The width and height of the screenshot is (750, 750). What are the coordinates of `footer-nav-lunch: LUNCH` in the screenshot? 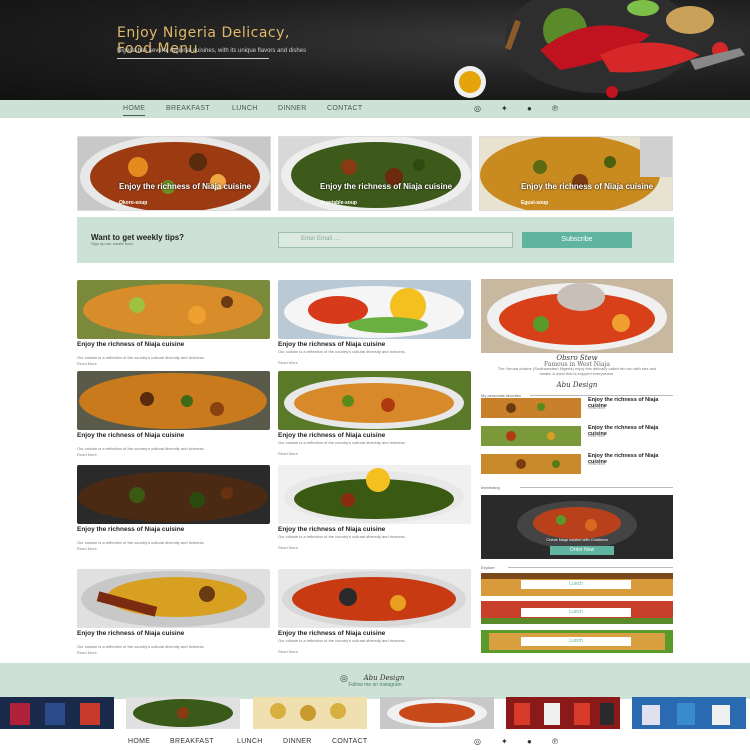 It's located at (250, 741).